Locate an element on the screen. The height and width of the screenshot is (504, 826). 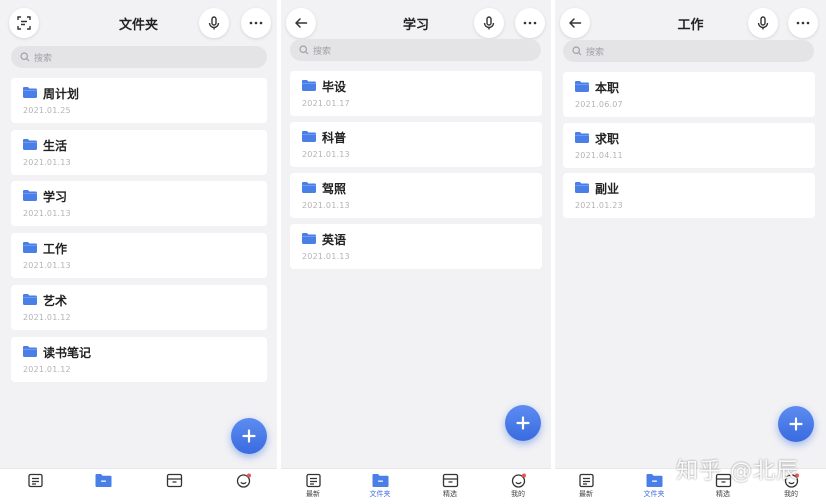
folder-item-job-hunting: 求职 2021.04.11 is located at coordinates (689, 145).